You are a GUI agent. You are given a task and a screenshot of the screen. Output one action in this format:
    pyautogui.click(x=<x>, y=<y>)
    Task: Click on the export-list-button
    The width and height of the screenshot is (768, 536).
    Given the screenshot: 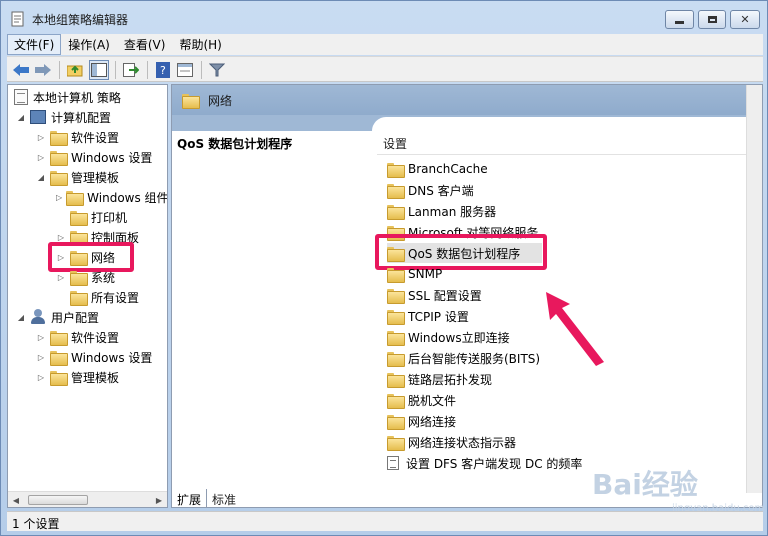 What is the action you would take?
    pyautogui.click(x=131, y=70)
    